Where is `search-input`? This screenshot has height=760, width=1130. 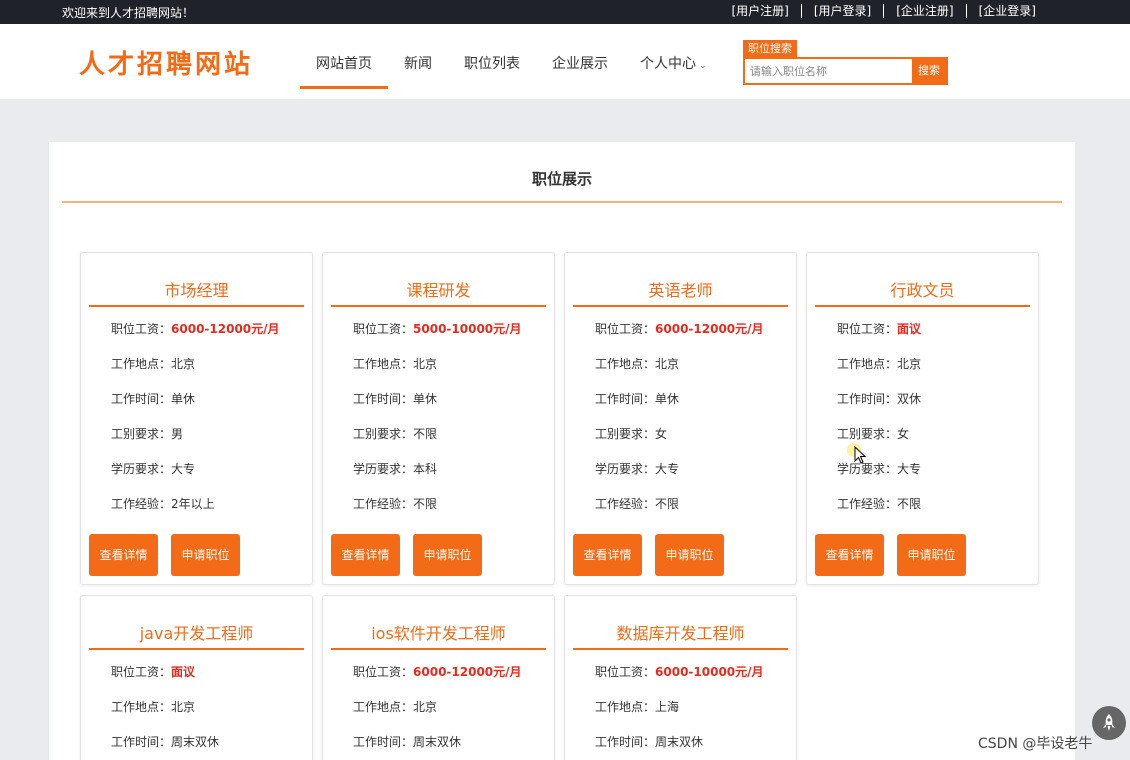 search-input is located at coordinates (828, 71).